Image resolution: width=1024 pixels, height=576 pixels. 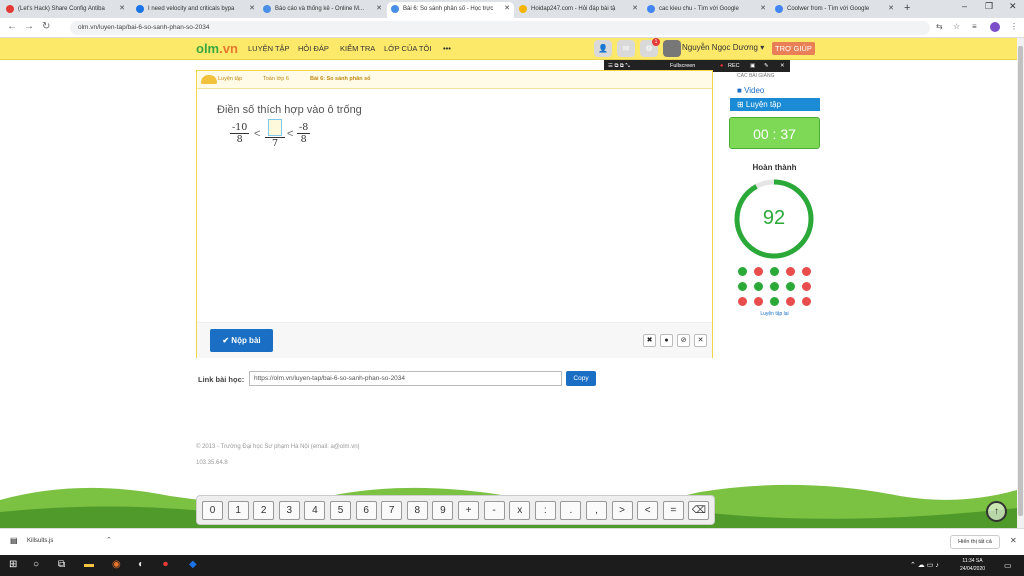 What do you see at coordinates (494, 510) in the screenshot?
I see `keypad-key: -` at bounding box center [494, 510].